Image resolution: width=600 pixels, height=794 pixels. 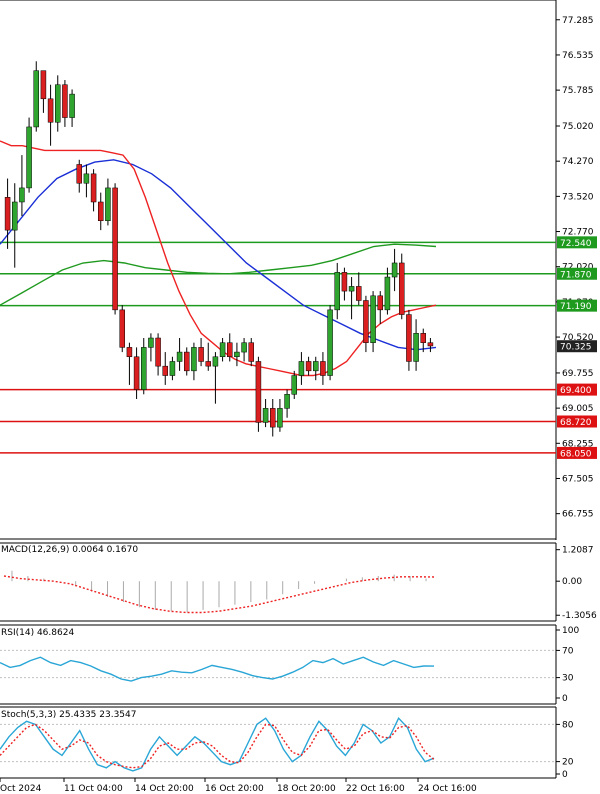 I want to click on x-tick-label: 18 Oct 20:00, so click(x=306, y=789).